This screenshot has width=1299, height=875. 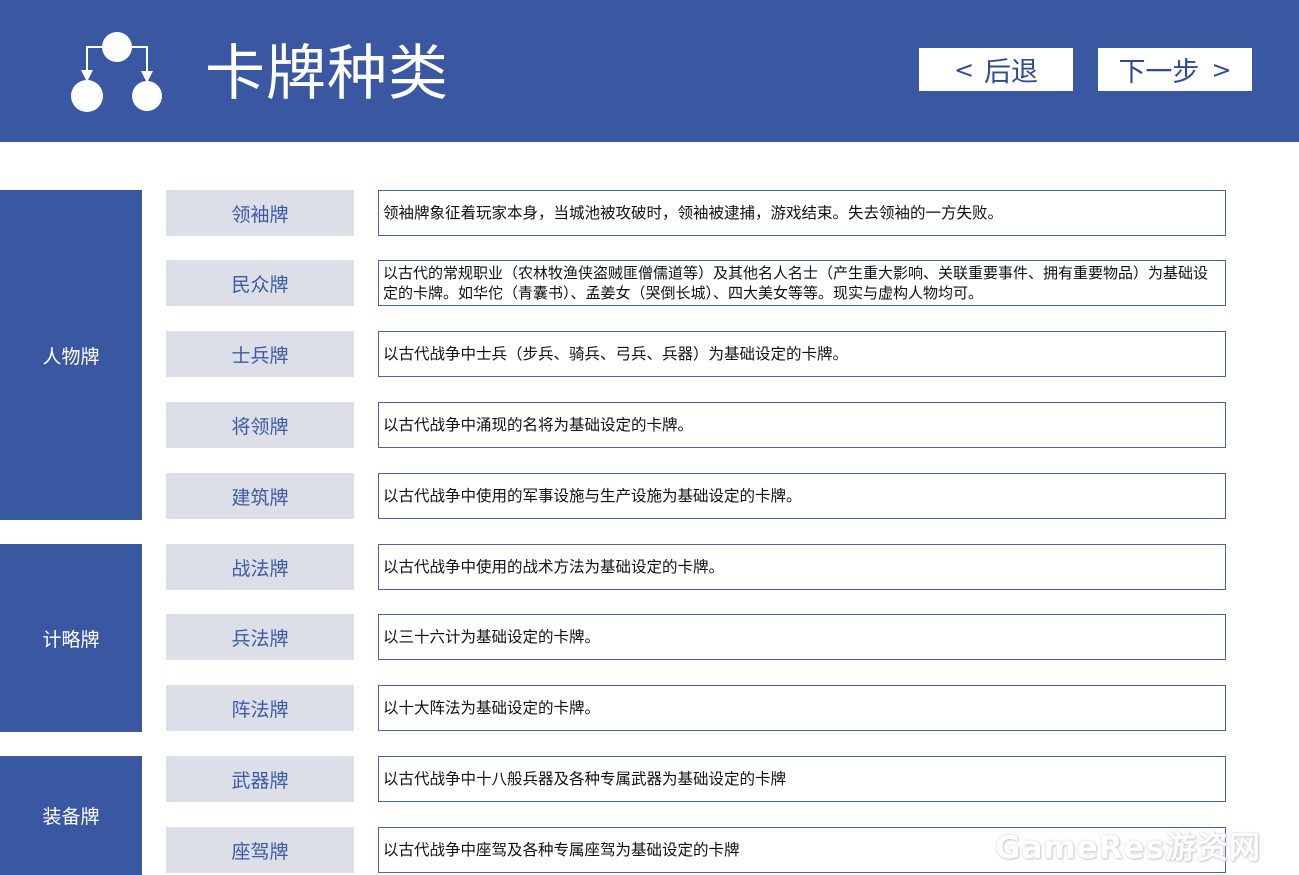 What do you see at coordinates (71, 355) in the screenshot?
I see `category-person: 人物牌` at bounding box center [71, 355].